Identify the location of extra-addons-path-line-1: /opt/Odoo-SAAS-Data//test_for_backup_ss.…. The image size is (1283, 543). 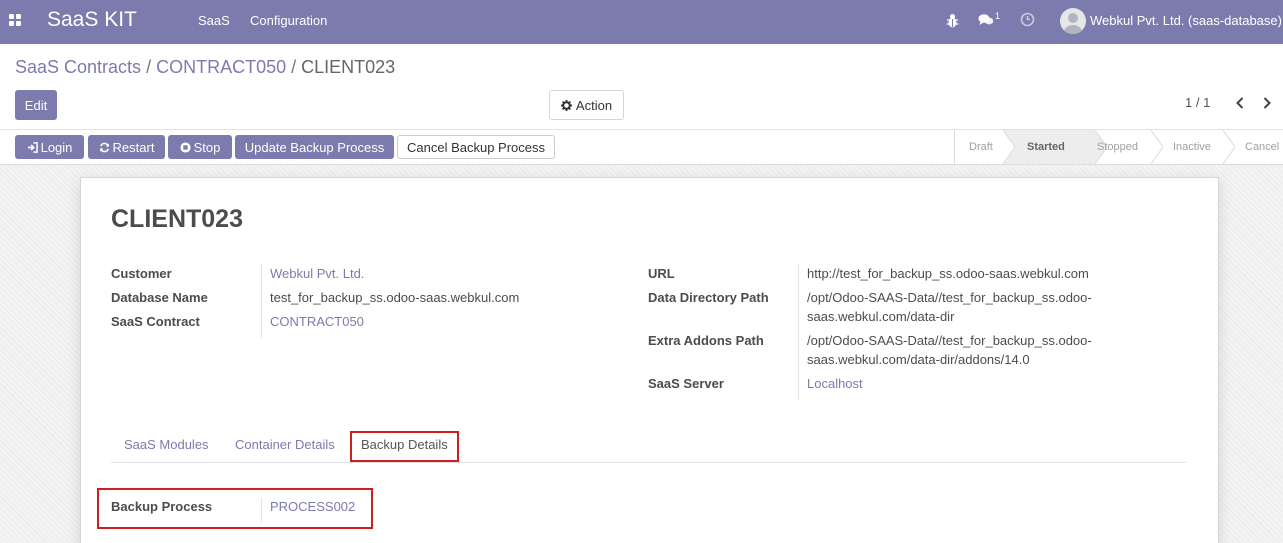
(949, 340).